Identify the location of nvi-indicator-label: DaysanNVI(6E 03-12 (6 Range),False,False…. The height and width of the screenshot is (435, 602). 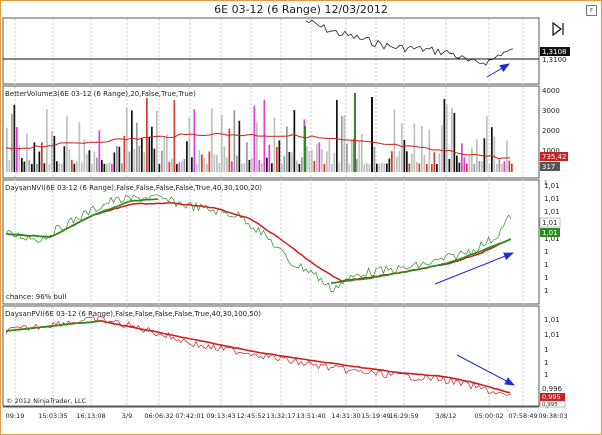
(133, 188).